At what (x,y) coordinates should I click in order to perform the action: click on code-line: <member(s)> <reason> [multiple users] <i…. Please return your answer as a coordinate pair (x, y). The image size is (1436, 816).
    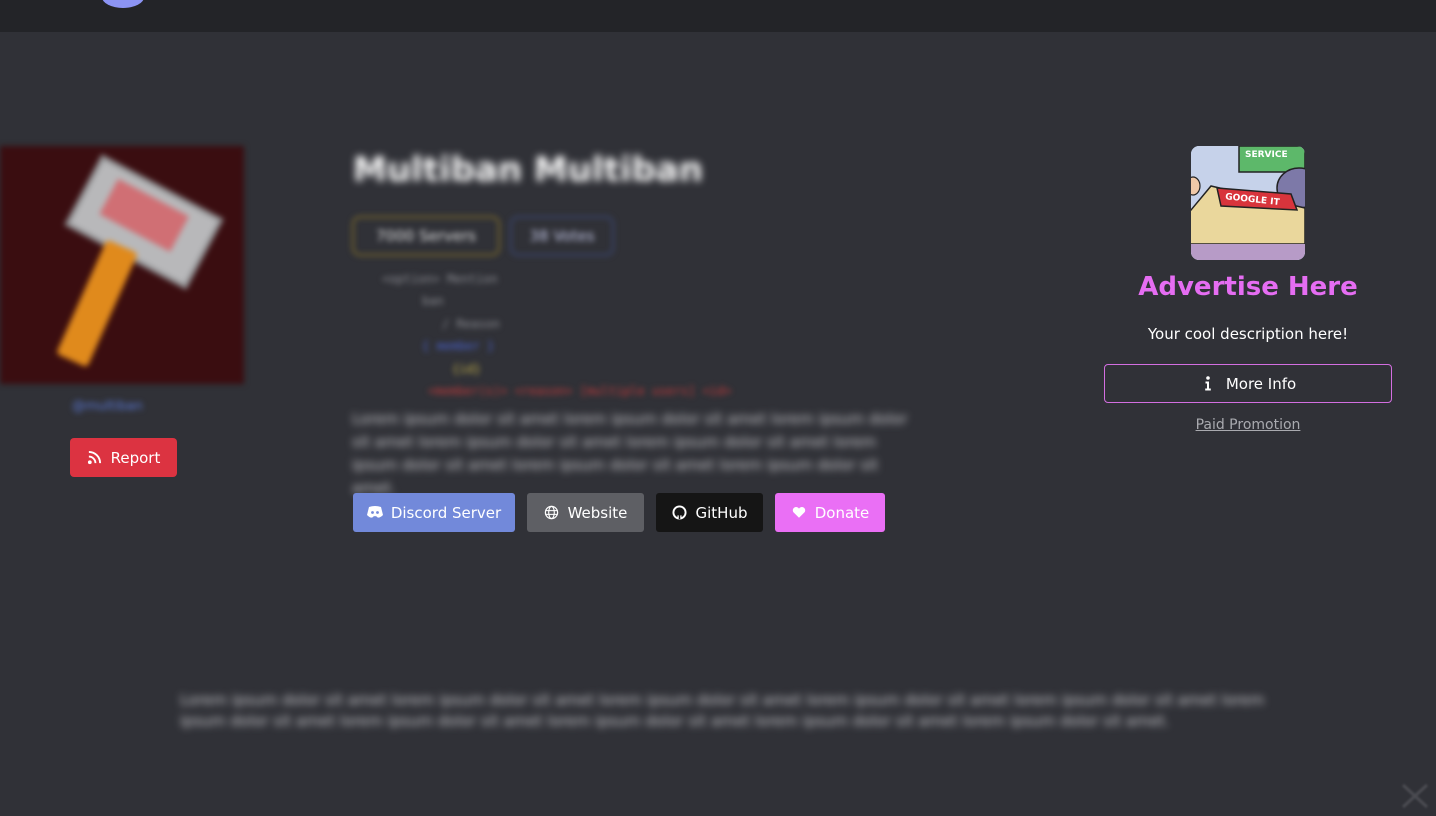
    Looking at the image, I should click on (580, 391).